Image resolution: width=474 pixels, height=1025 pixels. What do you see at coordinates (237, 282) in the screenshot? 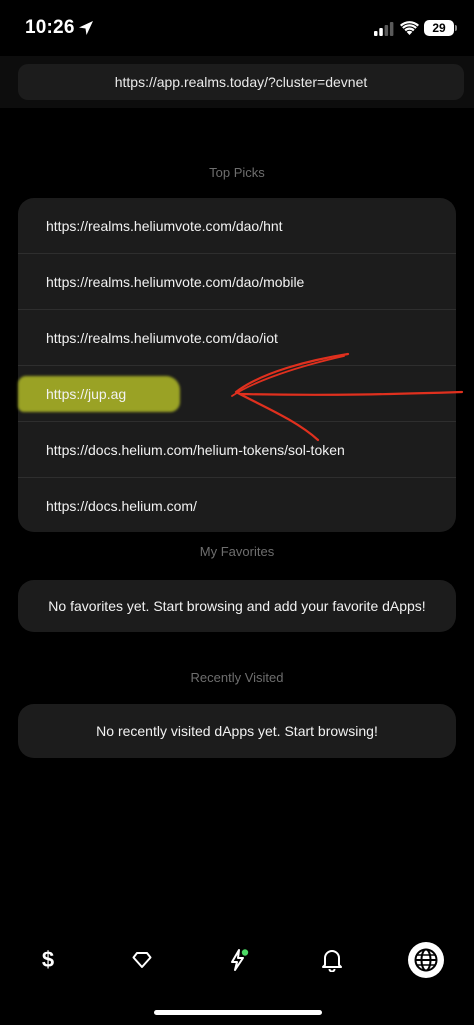
I see `top-pick-item: https://realms.heliumvote.com/dao/mobile` at bounding box center [237, 282].